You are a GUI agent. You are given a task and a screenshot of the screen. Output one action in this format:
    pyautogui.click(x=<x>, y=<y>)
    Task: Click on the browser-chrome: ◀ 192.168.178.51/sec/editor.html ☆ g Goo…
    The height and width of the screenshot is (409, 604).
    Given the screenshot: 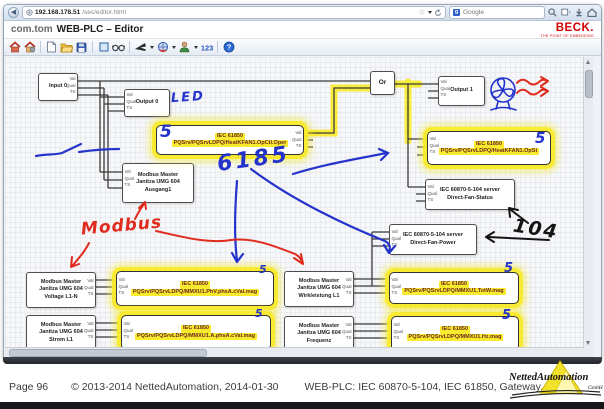 What is the action you would take?
    pyautogui.click(x=302, y=13)
    